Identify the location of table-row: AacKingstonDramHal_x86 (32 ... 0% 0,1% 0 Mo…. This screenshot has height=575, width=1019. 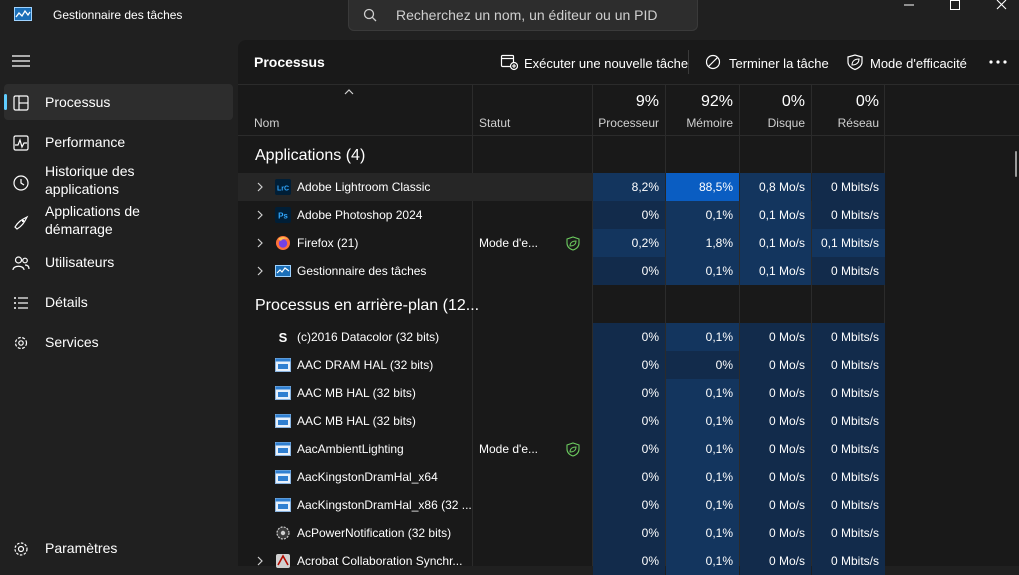
(561, 505).